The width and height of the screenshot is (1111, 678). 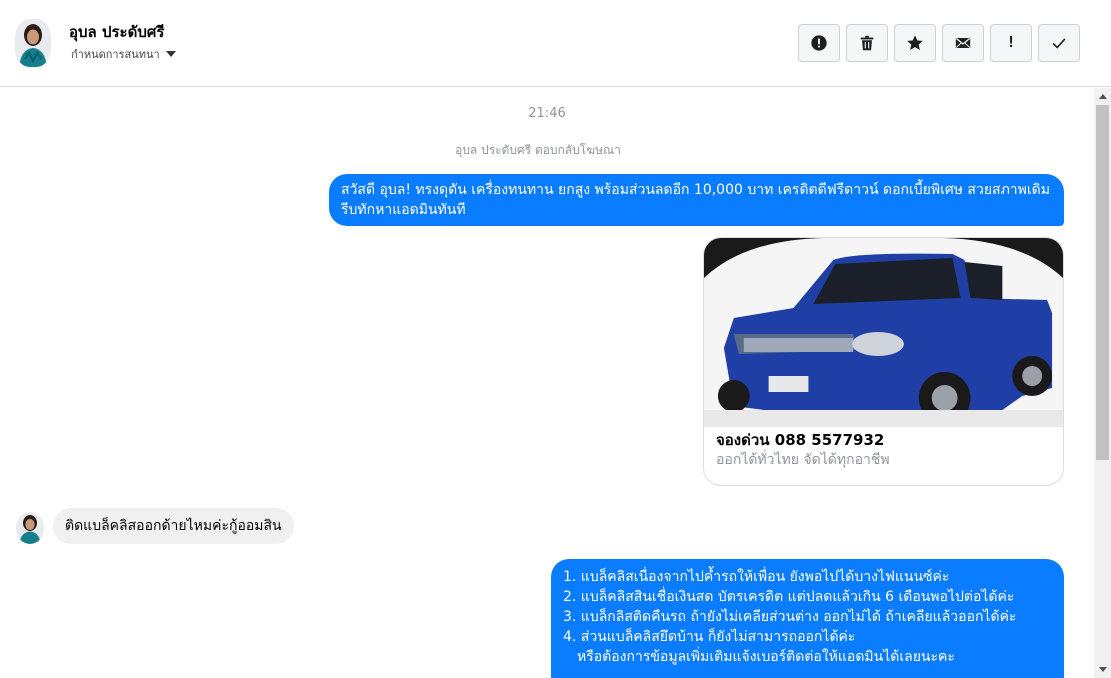 I want to click on exclamation-icon: !, so click(x=1011, y=42).